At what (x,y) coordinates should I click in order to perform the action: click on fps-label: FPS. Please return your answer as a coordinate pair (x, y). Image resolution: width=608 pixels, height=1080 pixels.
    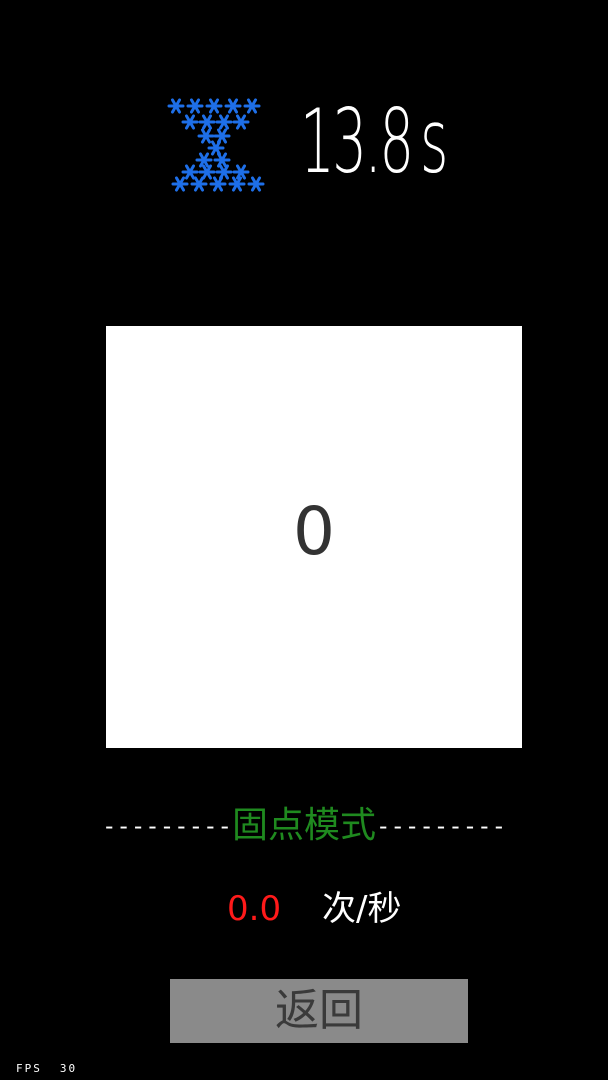
    Looking at the image, I should click on (29, 1068).